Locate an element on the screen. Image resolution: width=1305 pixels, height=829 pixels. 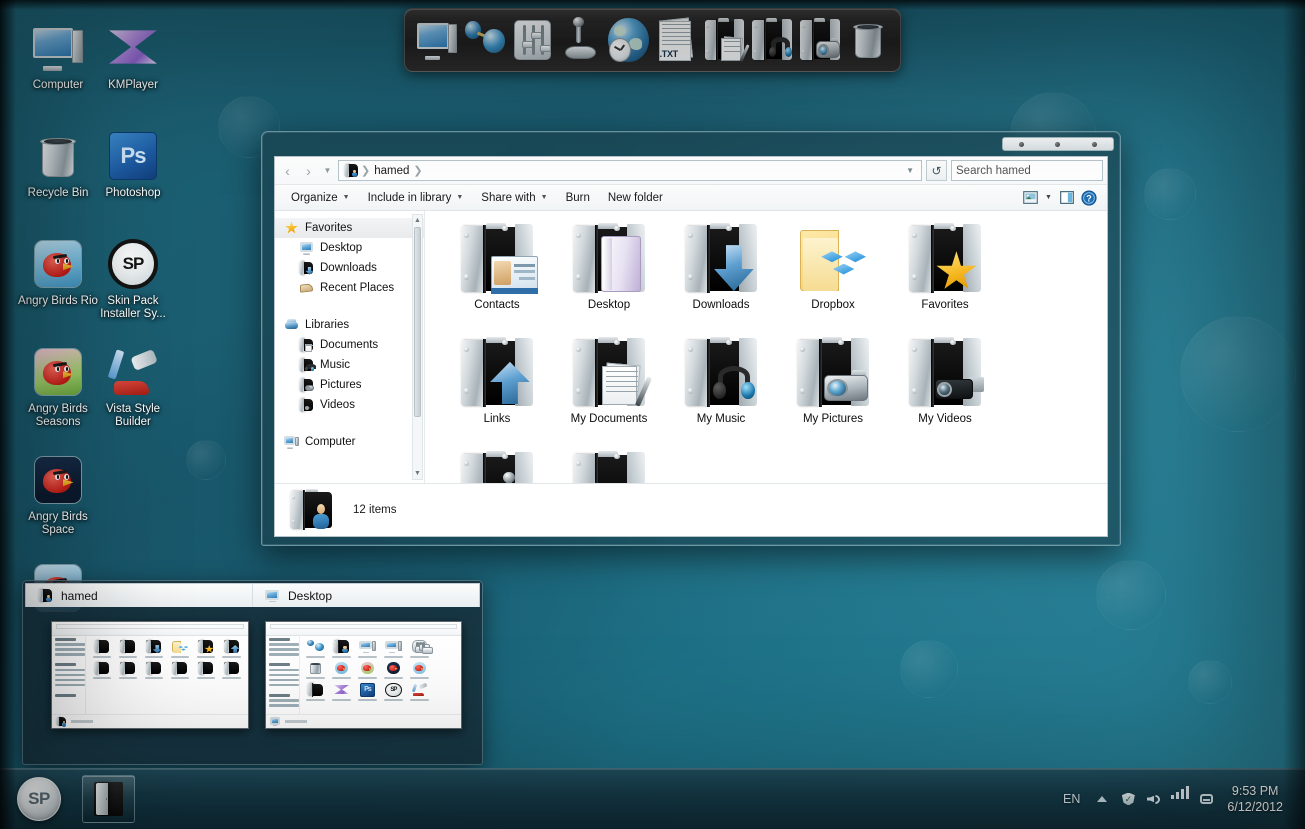
sidebar-item-computer: Computer is located at coordinates (349, 442).